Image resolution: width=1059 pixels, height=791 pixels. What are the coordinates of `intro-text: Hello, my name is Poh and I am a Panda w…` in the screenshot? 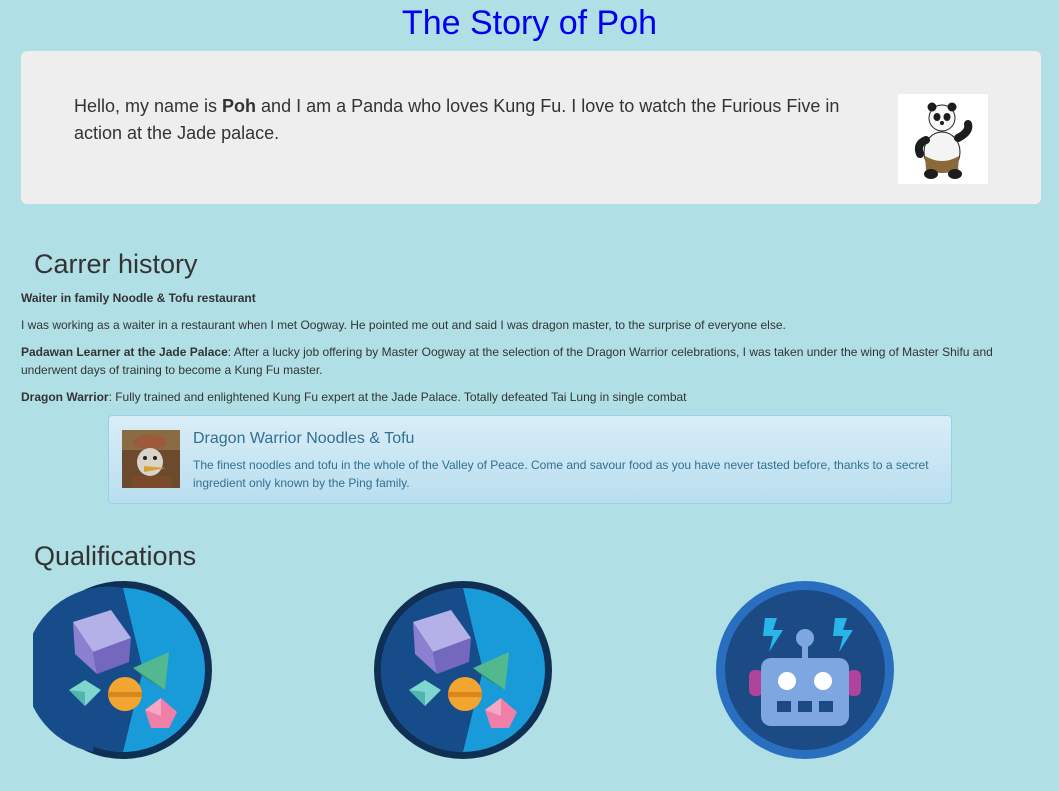 It's located at (474, 120).